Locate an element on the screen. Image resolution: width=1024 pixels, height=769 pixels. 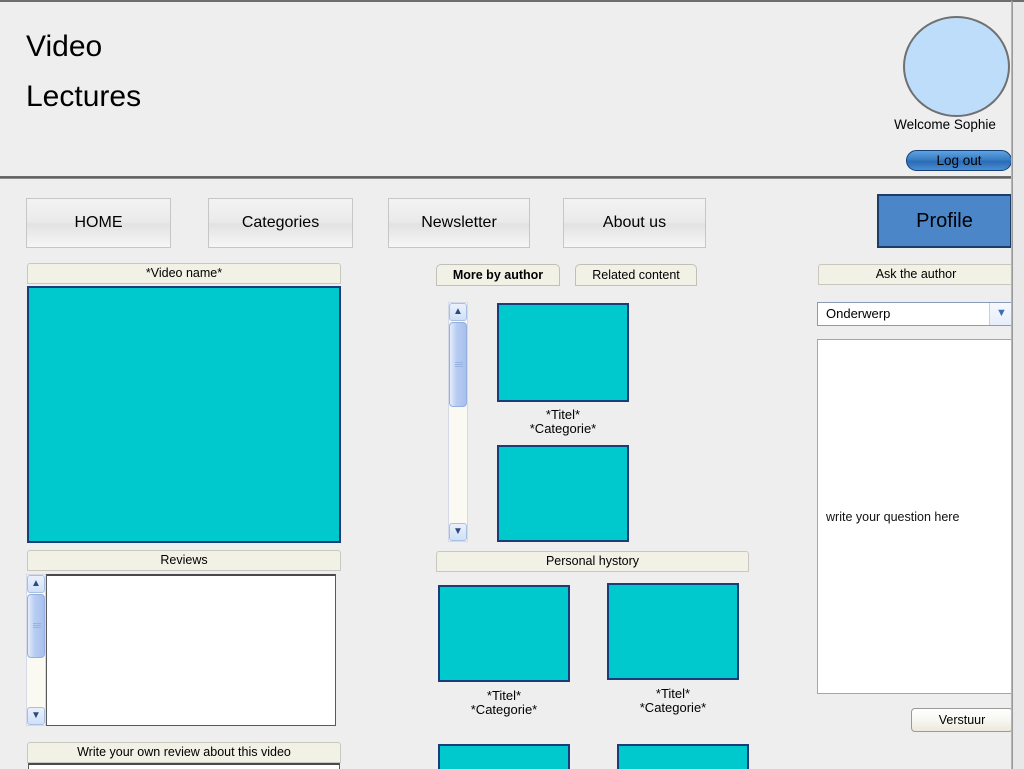
avatar is located at coordinates (956, 66).